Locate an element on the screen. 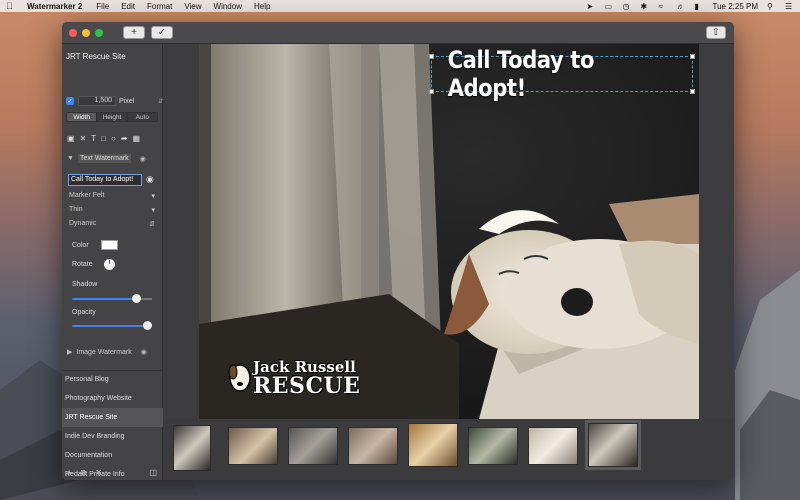 Image resolution: width=800 pixels, height=500 pixels. unit-stepper-icon: ⇵ is located at coordinates (160, 101).